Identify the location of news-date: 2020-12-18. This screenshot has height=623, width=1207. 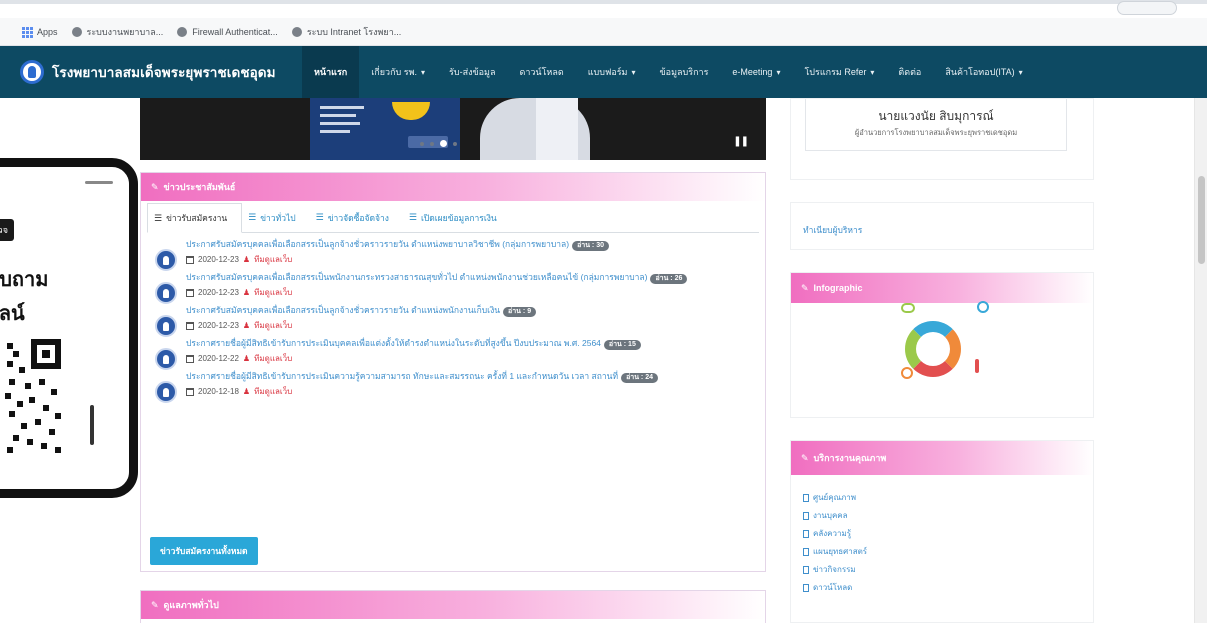
(218, 391).